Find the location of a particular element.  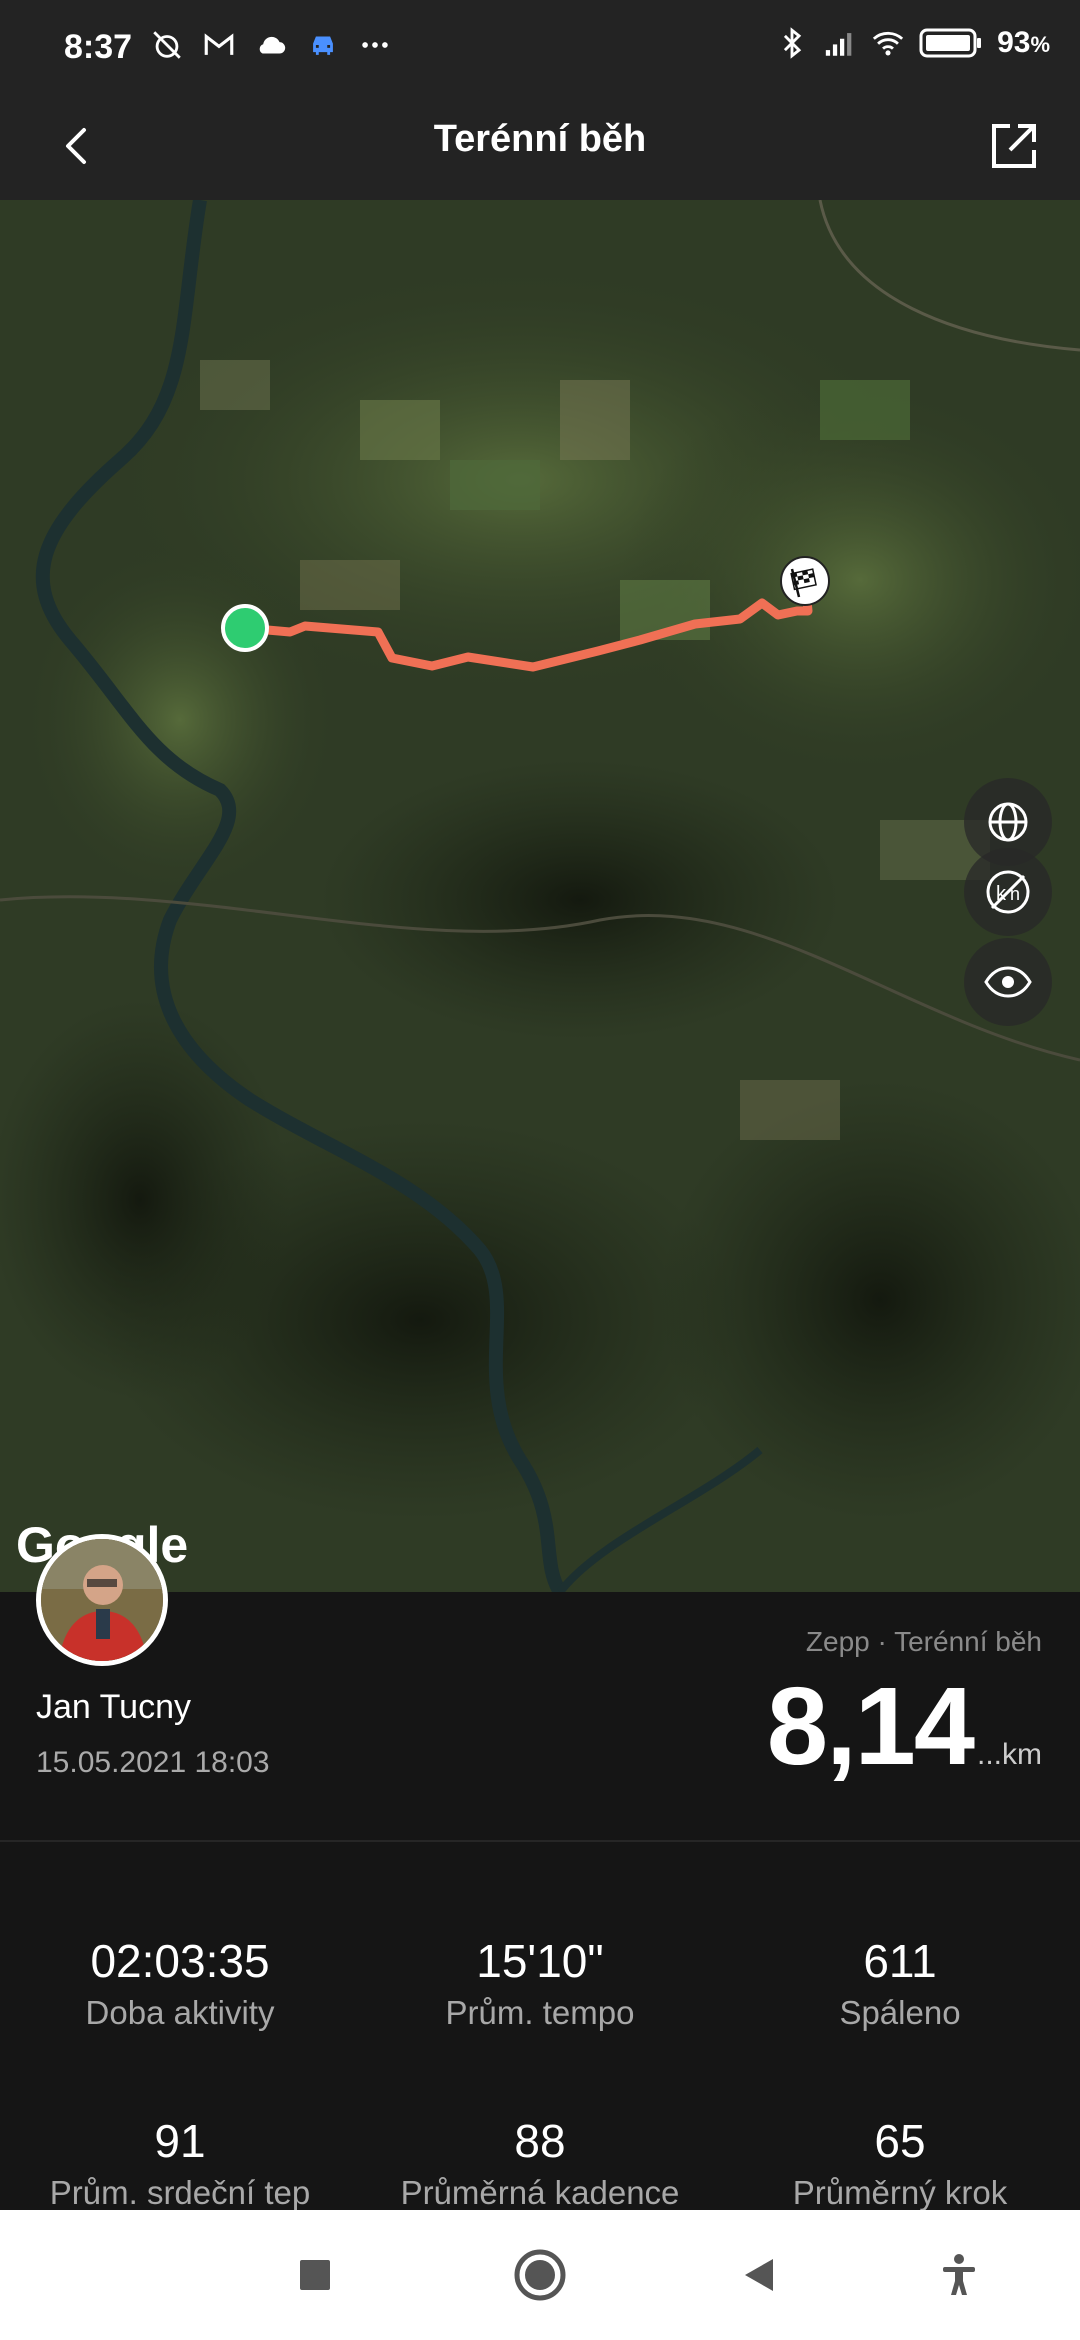

square-icon is located at coordinates (315, 2275).